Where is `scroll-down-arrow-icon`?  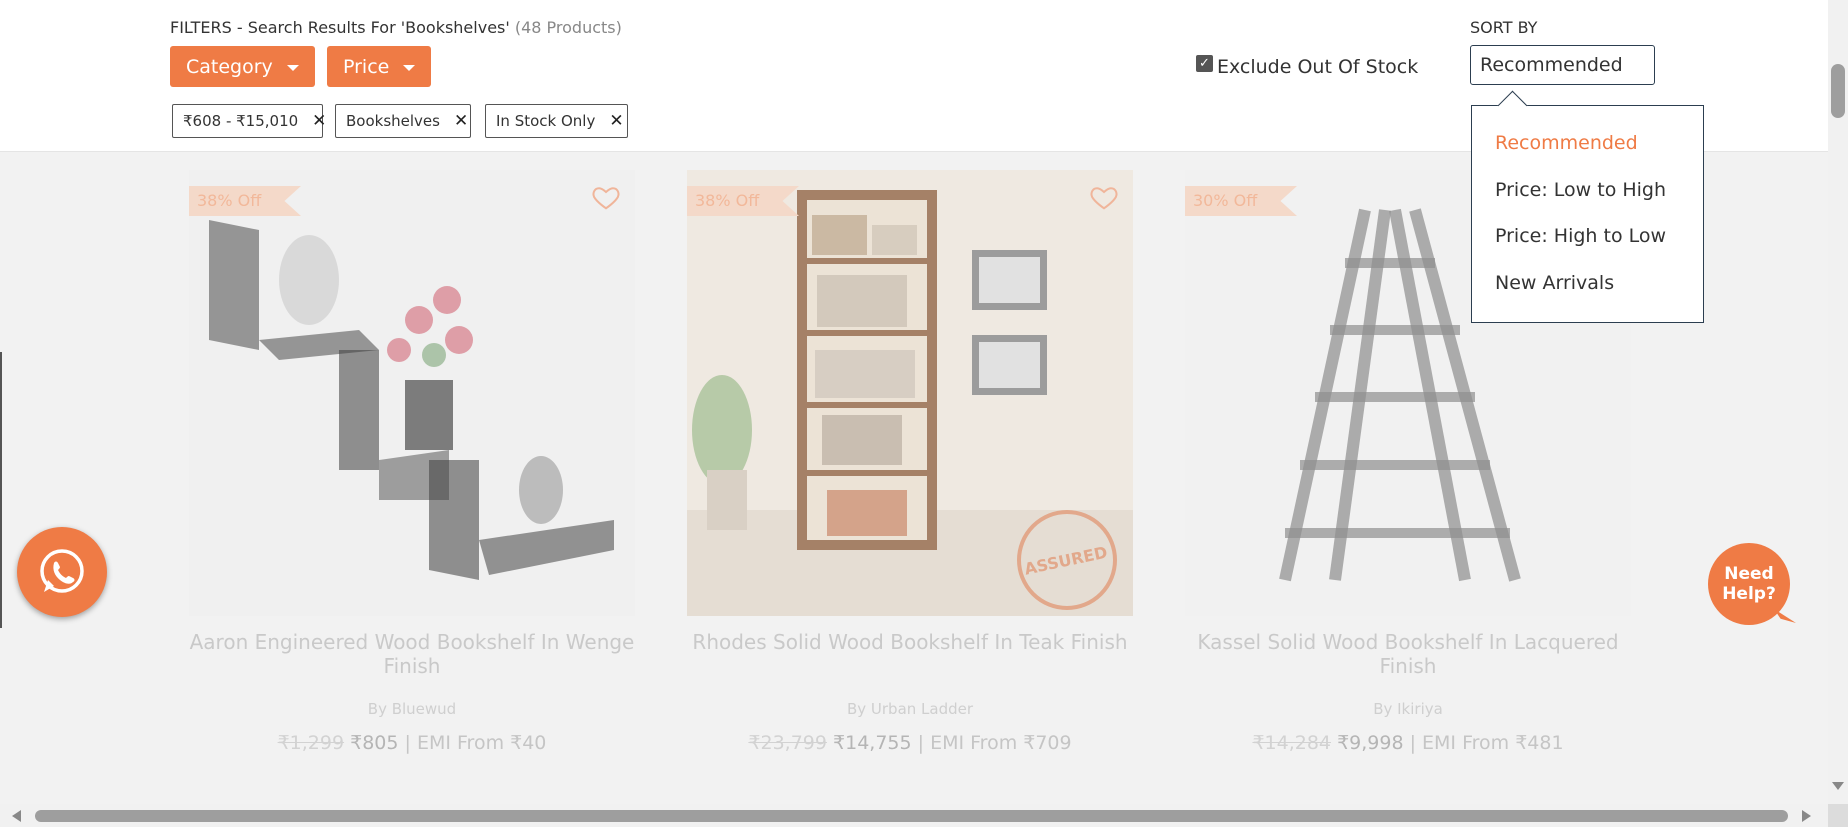
scroll-down-arrow-icon is located at coordinates (1838, 786).